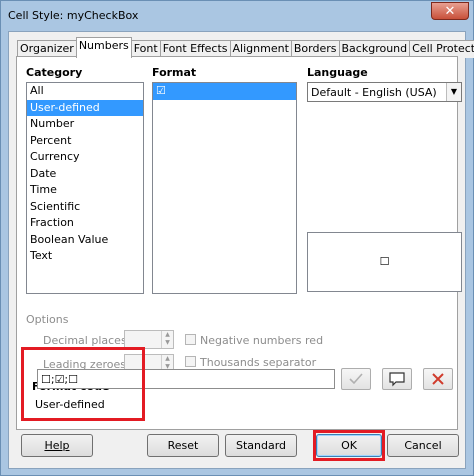  What do you see at coordinates (262, 340) in the screenshot?
I see `negative-red-label: Negative numbers red` at bounding box center [262, 340].